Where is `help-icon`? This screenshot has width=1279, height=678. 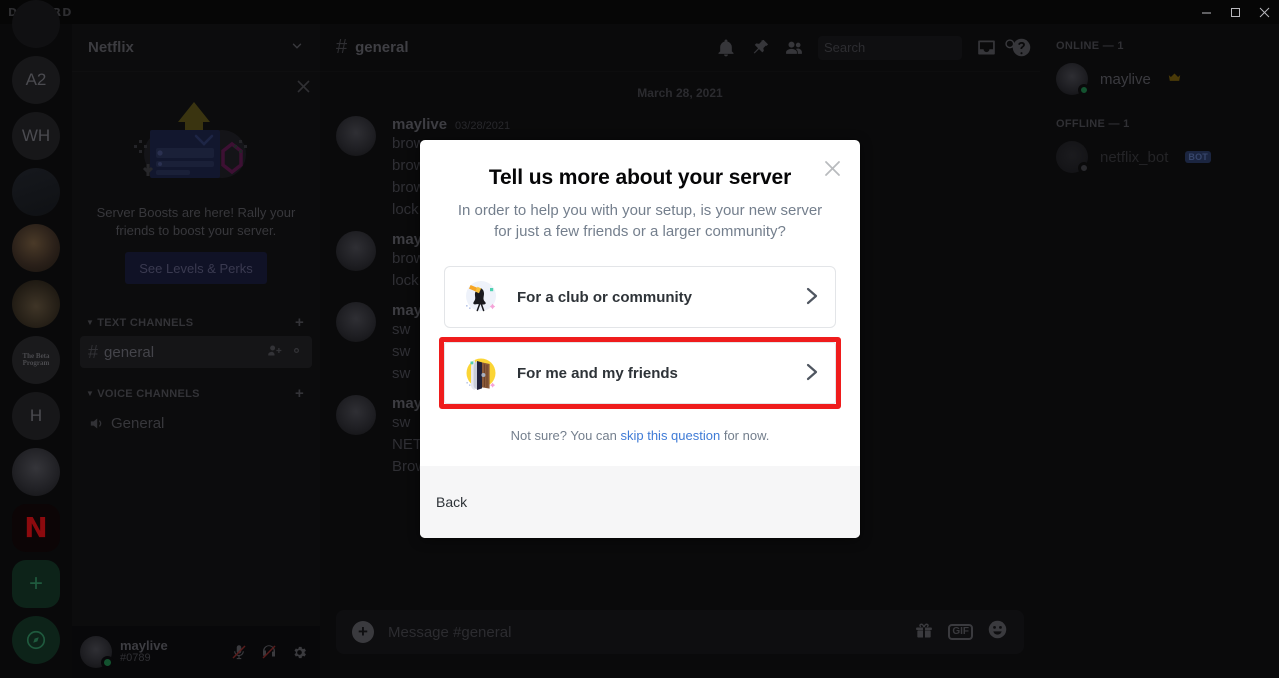 help-icon is located at coordinates (1021, 47).